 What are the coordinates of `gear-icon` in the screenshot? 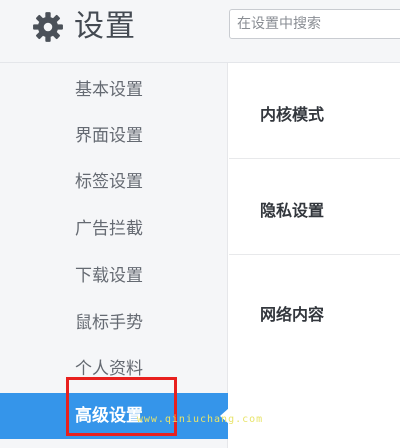 It's located at (48, 27).